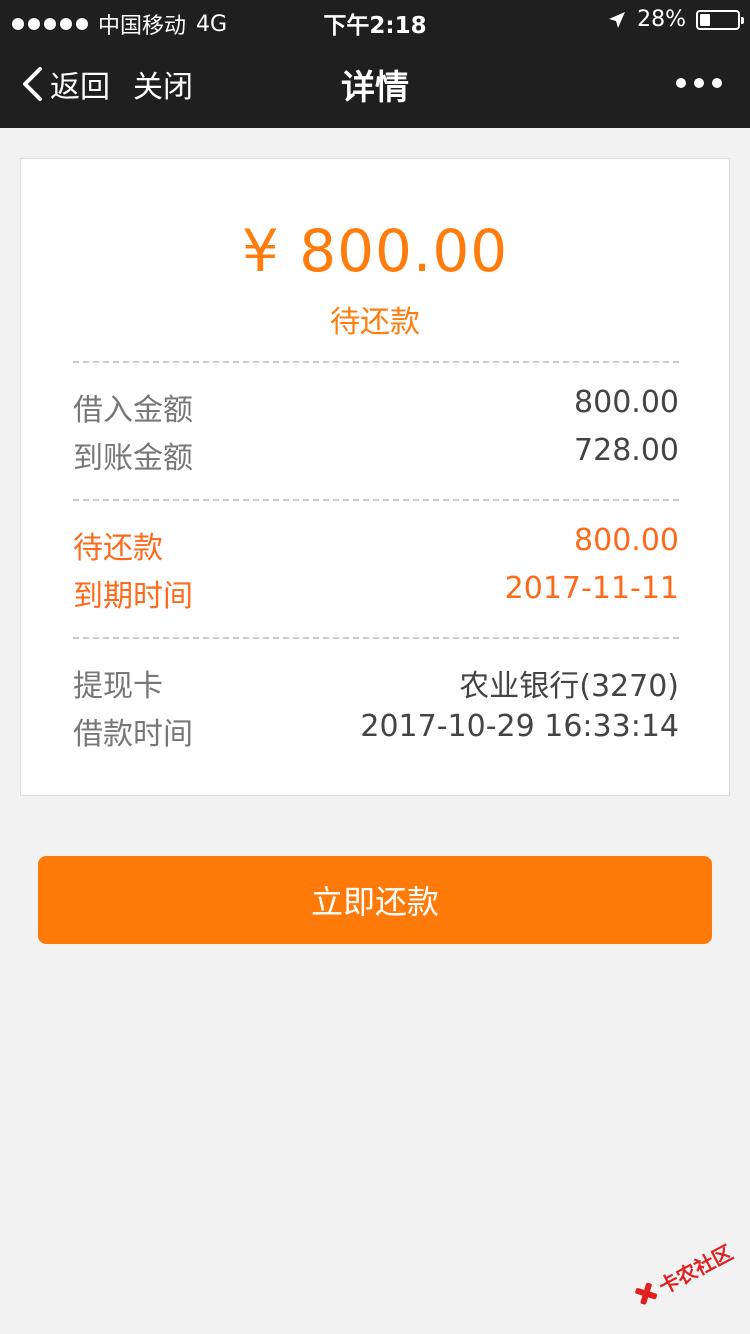 Image resolution: width=750 pixels, height=1334 pixels. I want to click on location-arrow-icon, so click(617, 19).